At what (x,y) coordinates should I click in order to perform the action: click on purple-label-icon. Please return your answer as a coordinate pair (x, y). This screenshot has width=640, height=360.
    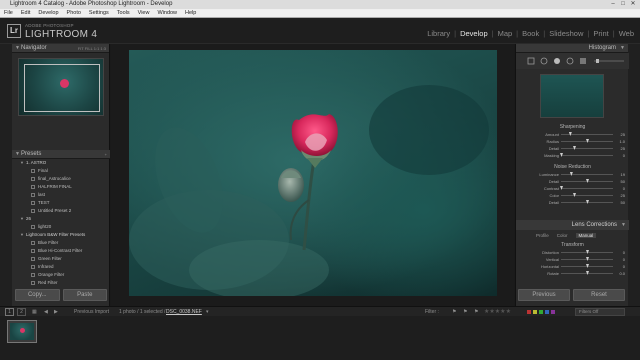
    Looking at the image, I should click on (553, 312).